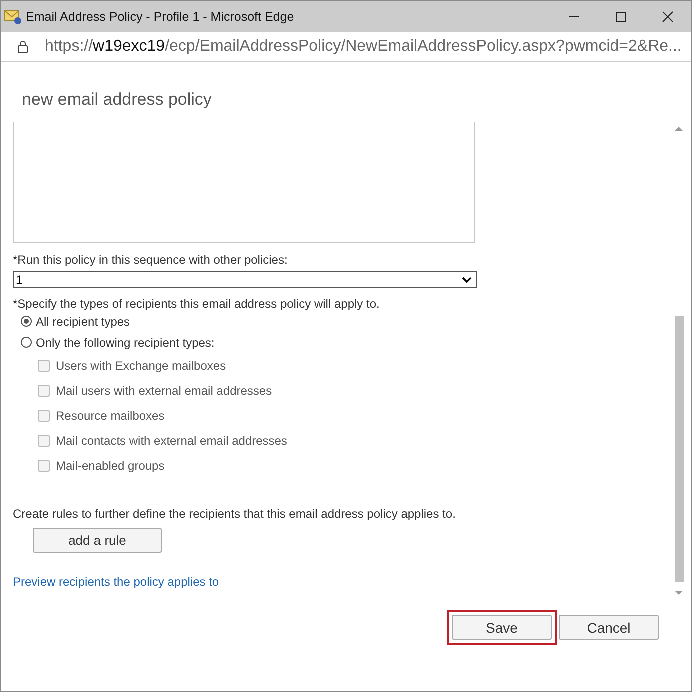  What do you see at coordinates (621, 16) in the screenshot?
I see `maximize-icon` at bounding box center [621, 16].